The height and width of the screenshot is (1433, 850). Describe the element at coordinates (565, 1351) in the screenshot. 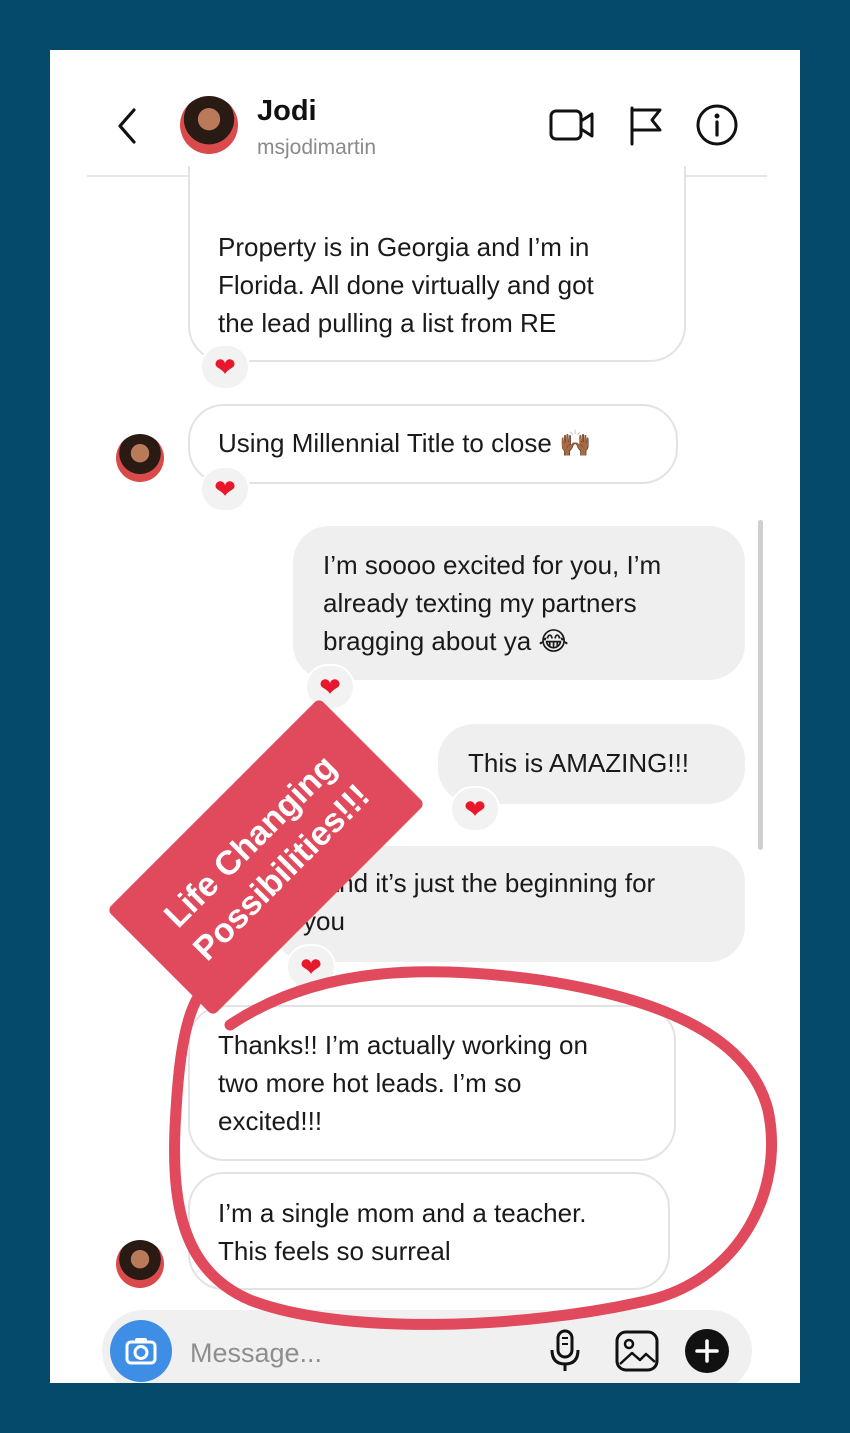

I see `microphone-icon` at that location.